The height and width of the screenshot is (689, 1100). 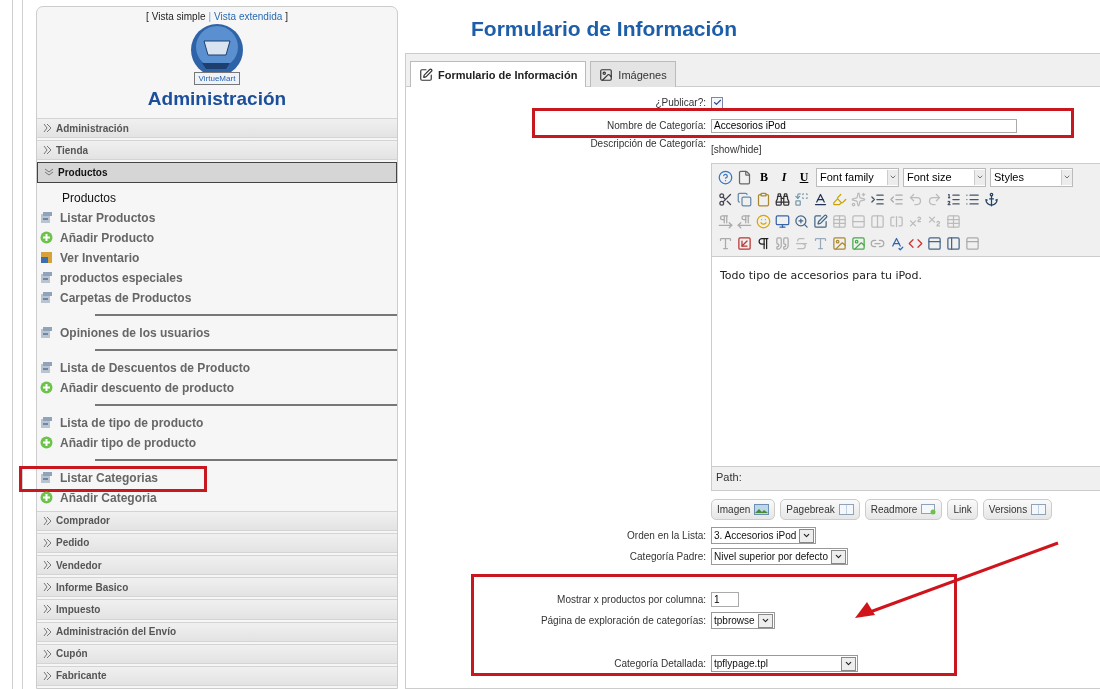 What do you see at coordinates (217, 565) in the screenshot?
I see `menu-section-header: Vendedor` at bounding box center [217, 565].